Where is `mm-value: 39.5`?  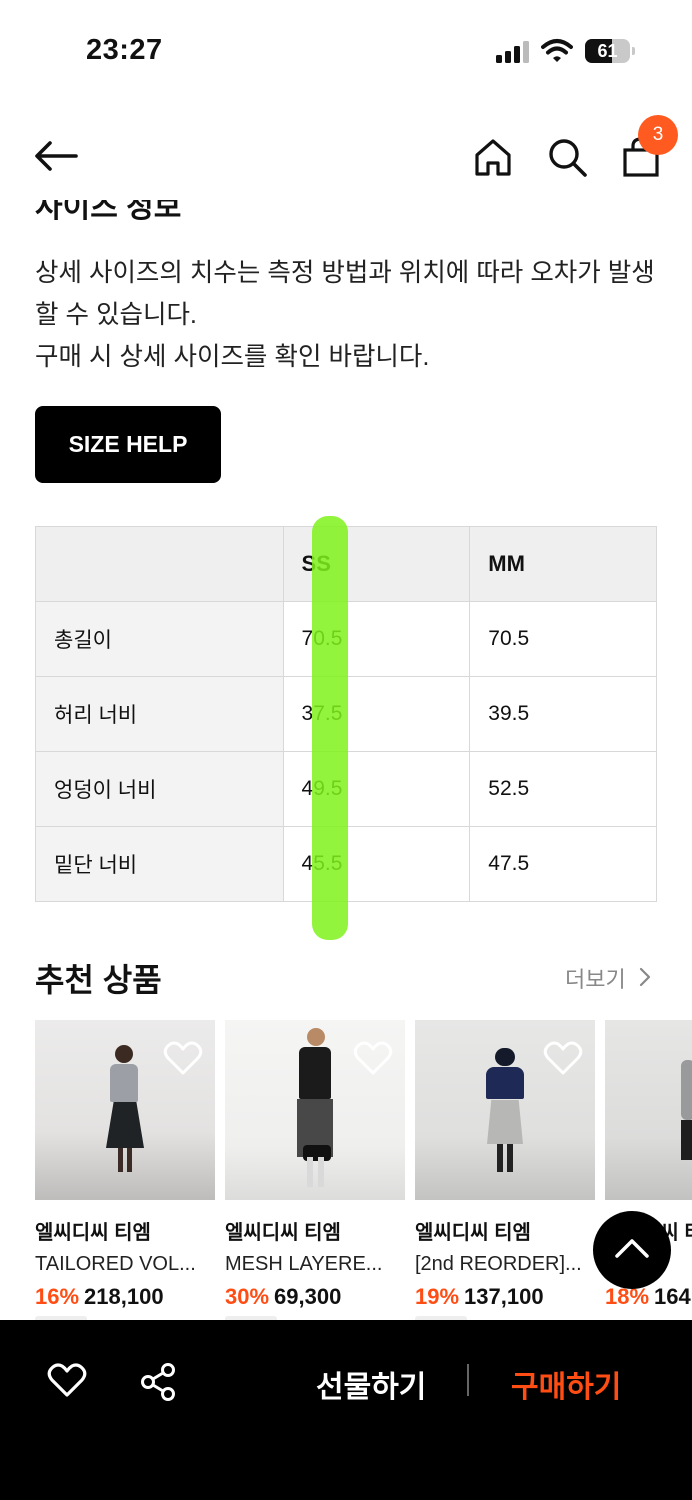 mm-value: 39.5 is located at coordinates (563, 714).